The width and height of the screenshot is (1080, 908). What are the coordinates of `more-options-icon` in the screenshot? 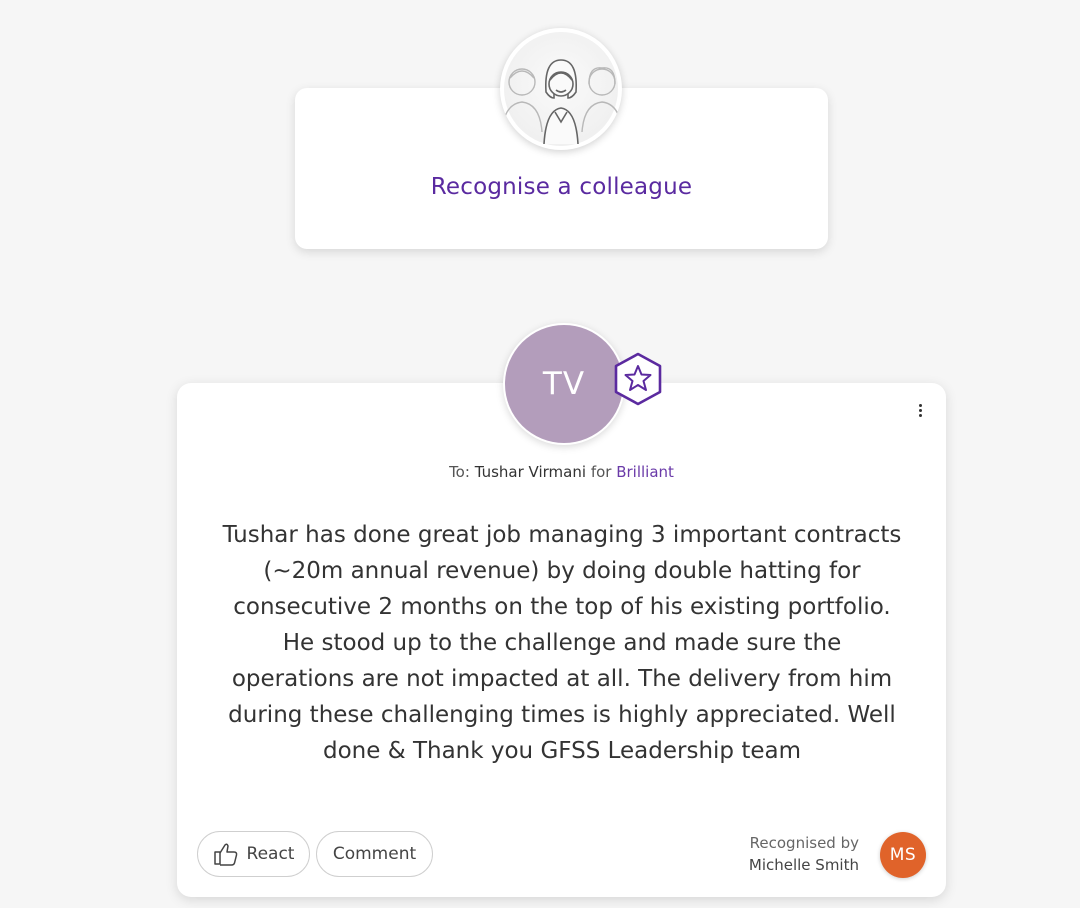 It's located at (920, 410).